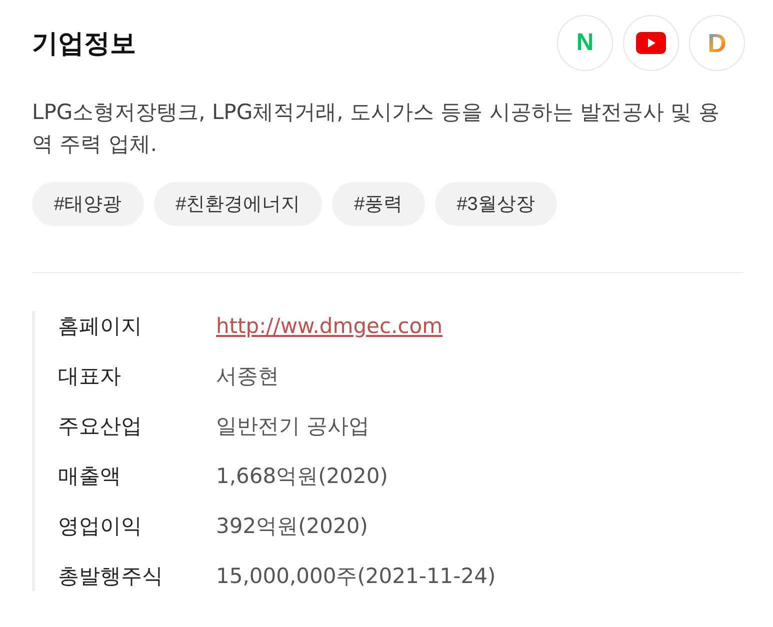  Describe the element at coordinates (100, 326) in the screenshot. I see `info-label: 홈페이지` at that location.